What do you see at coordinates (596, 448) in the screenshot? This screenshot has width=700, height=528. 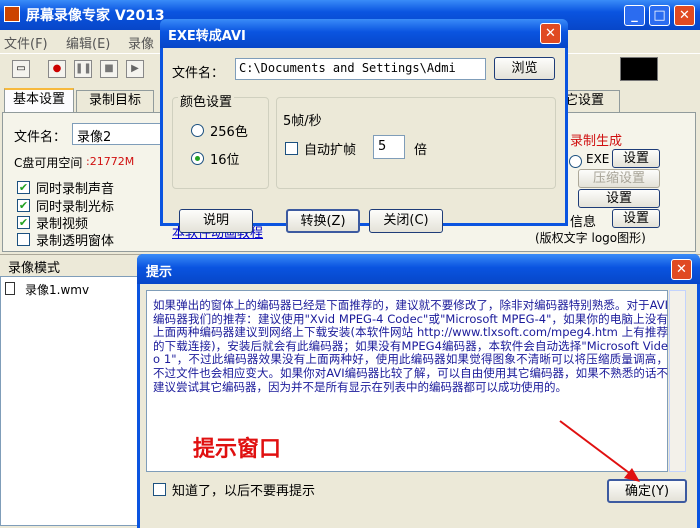 I see `annotation-arrow-line` at bounding box center [596, 448].